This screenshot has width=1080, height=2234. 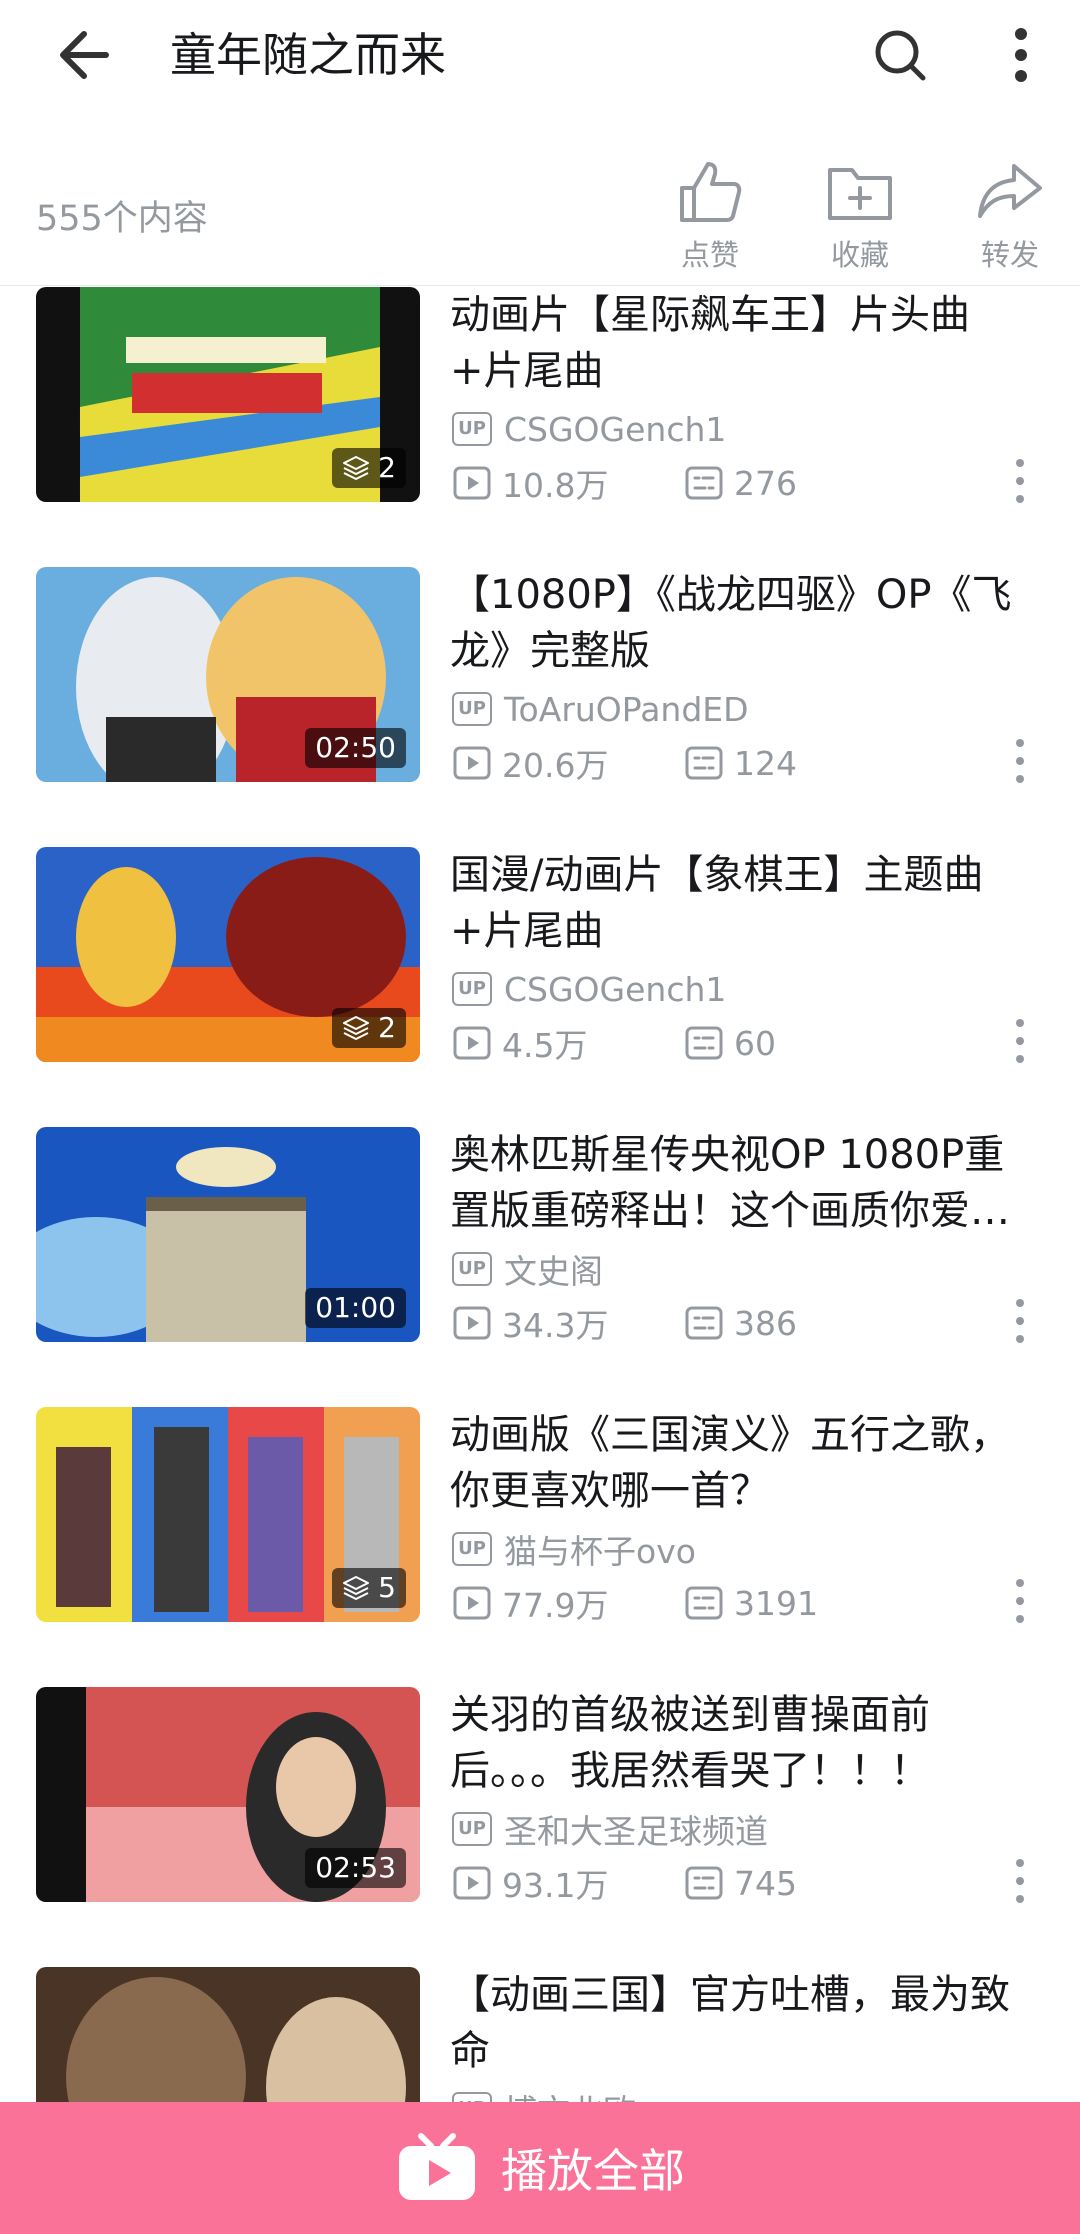 What do you see at coordinates (776, 1603) in the screenshot?
I see `comment-count: 3191` at bounding box center [776, 1603].